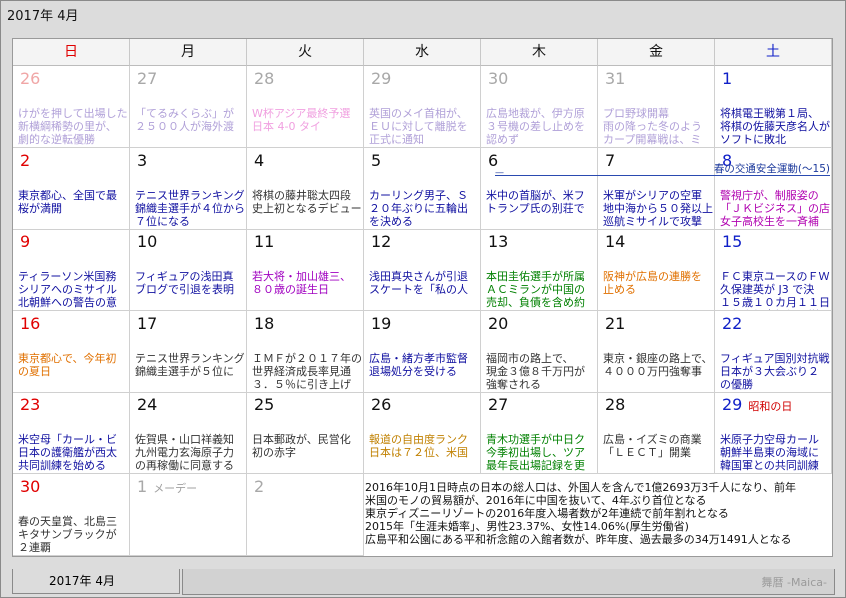 The image size is (846, 598). I want to click on day-news: 報道の自由度ランク 日本は７２位、米国, so click(418, 446).